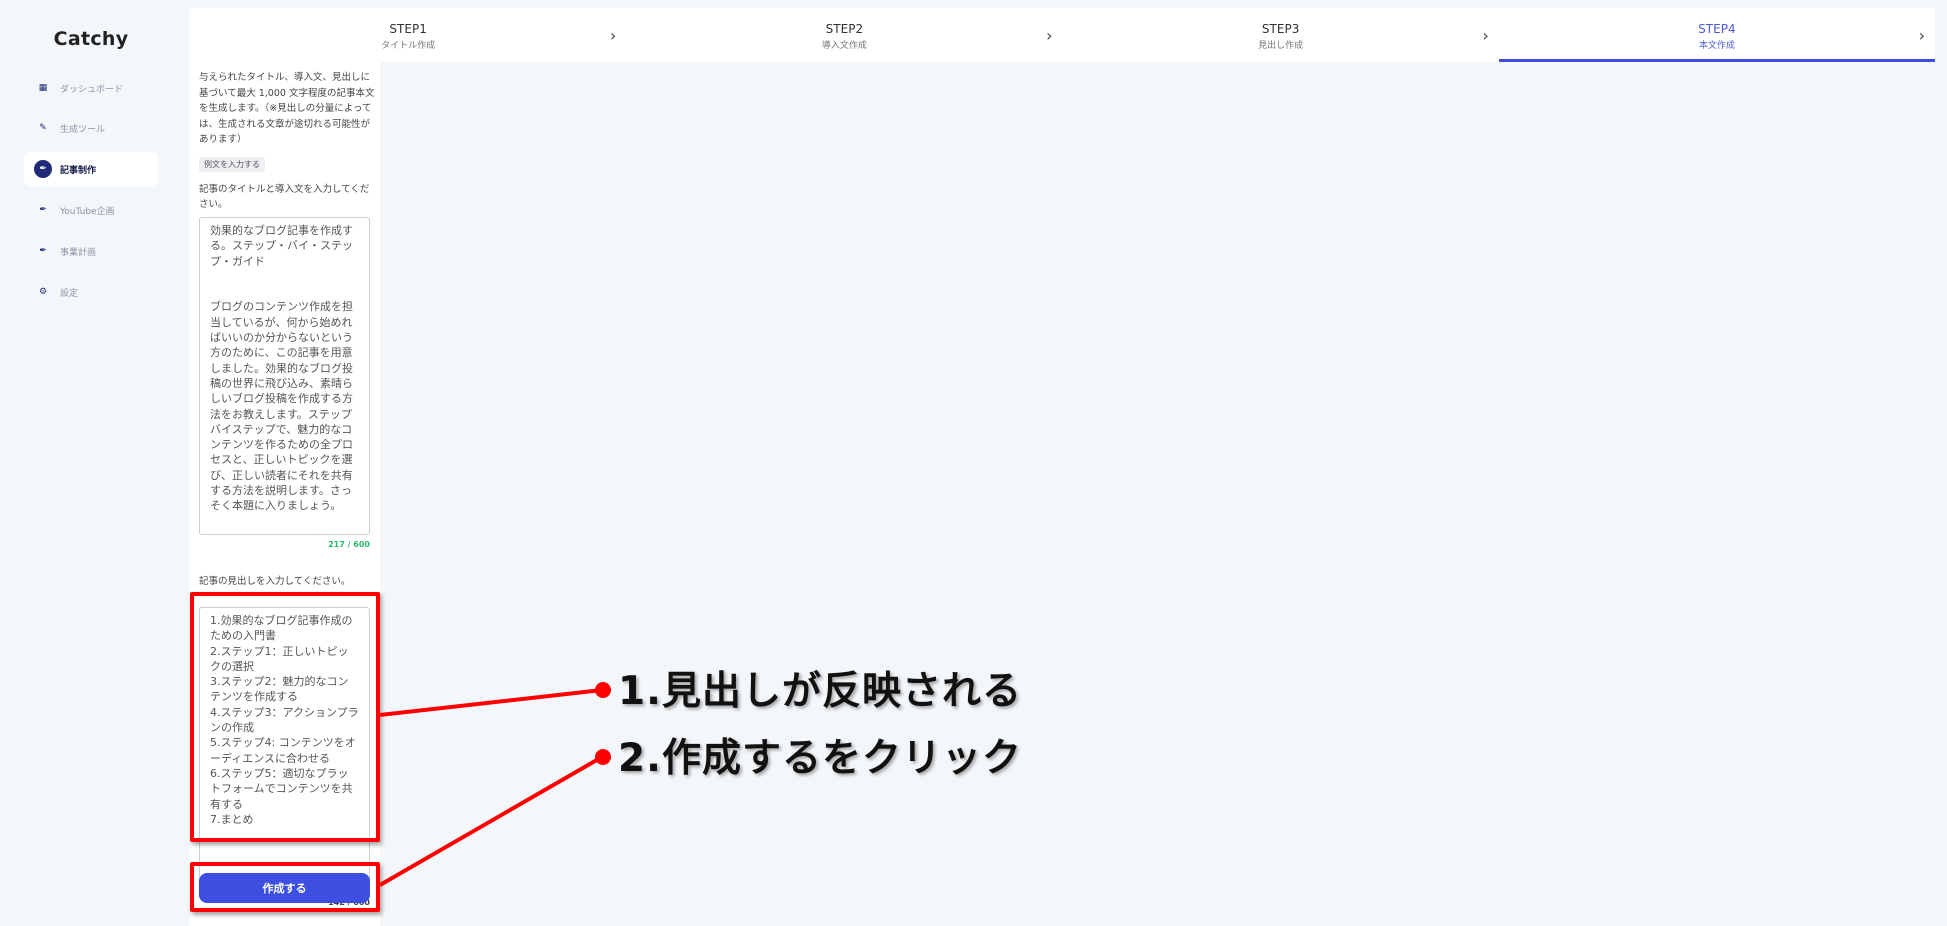 The width and height of the screenshot is (1947, 926). I want to click on callout-text-1: 1.見出しが反映される, so click(820, 691).